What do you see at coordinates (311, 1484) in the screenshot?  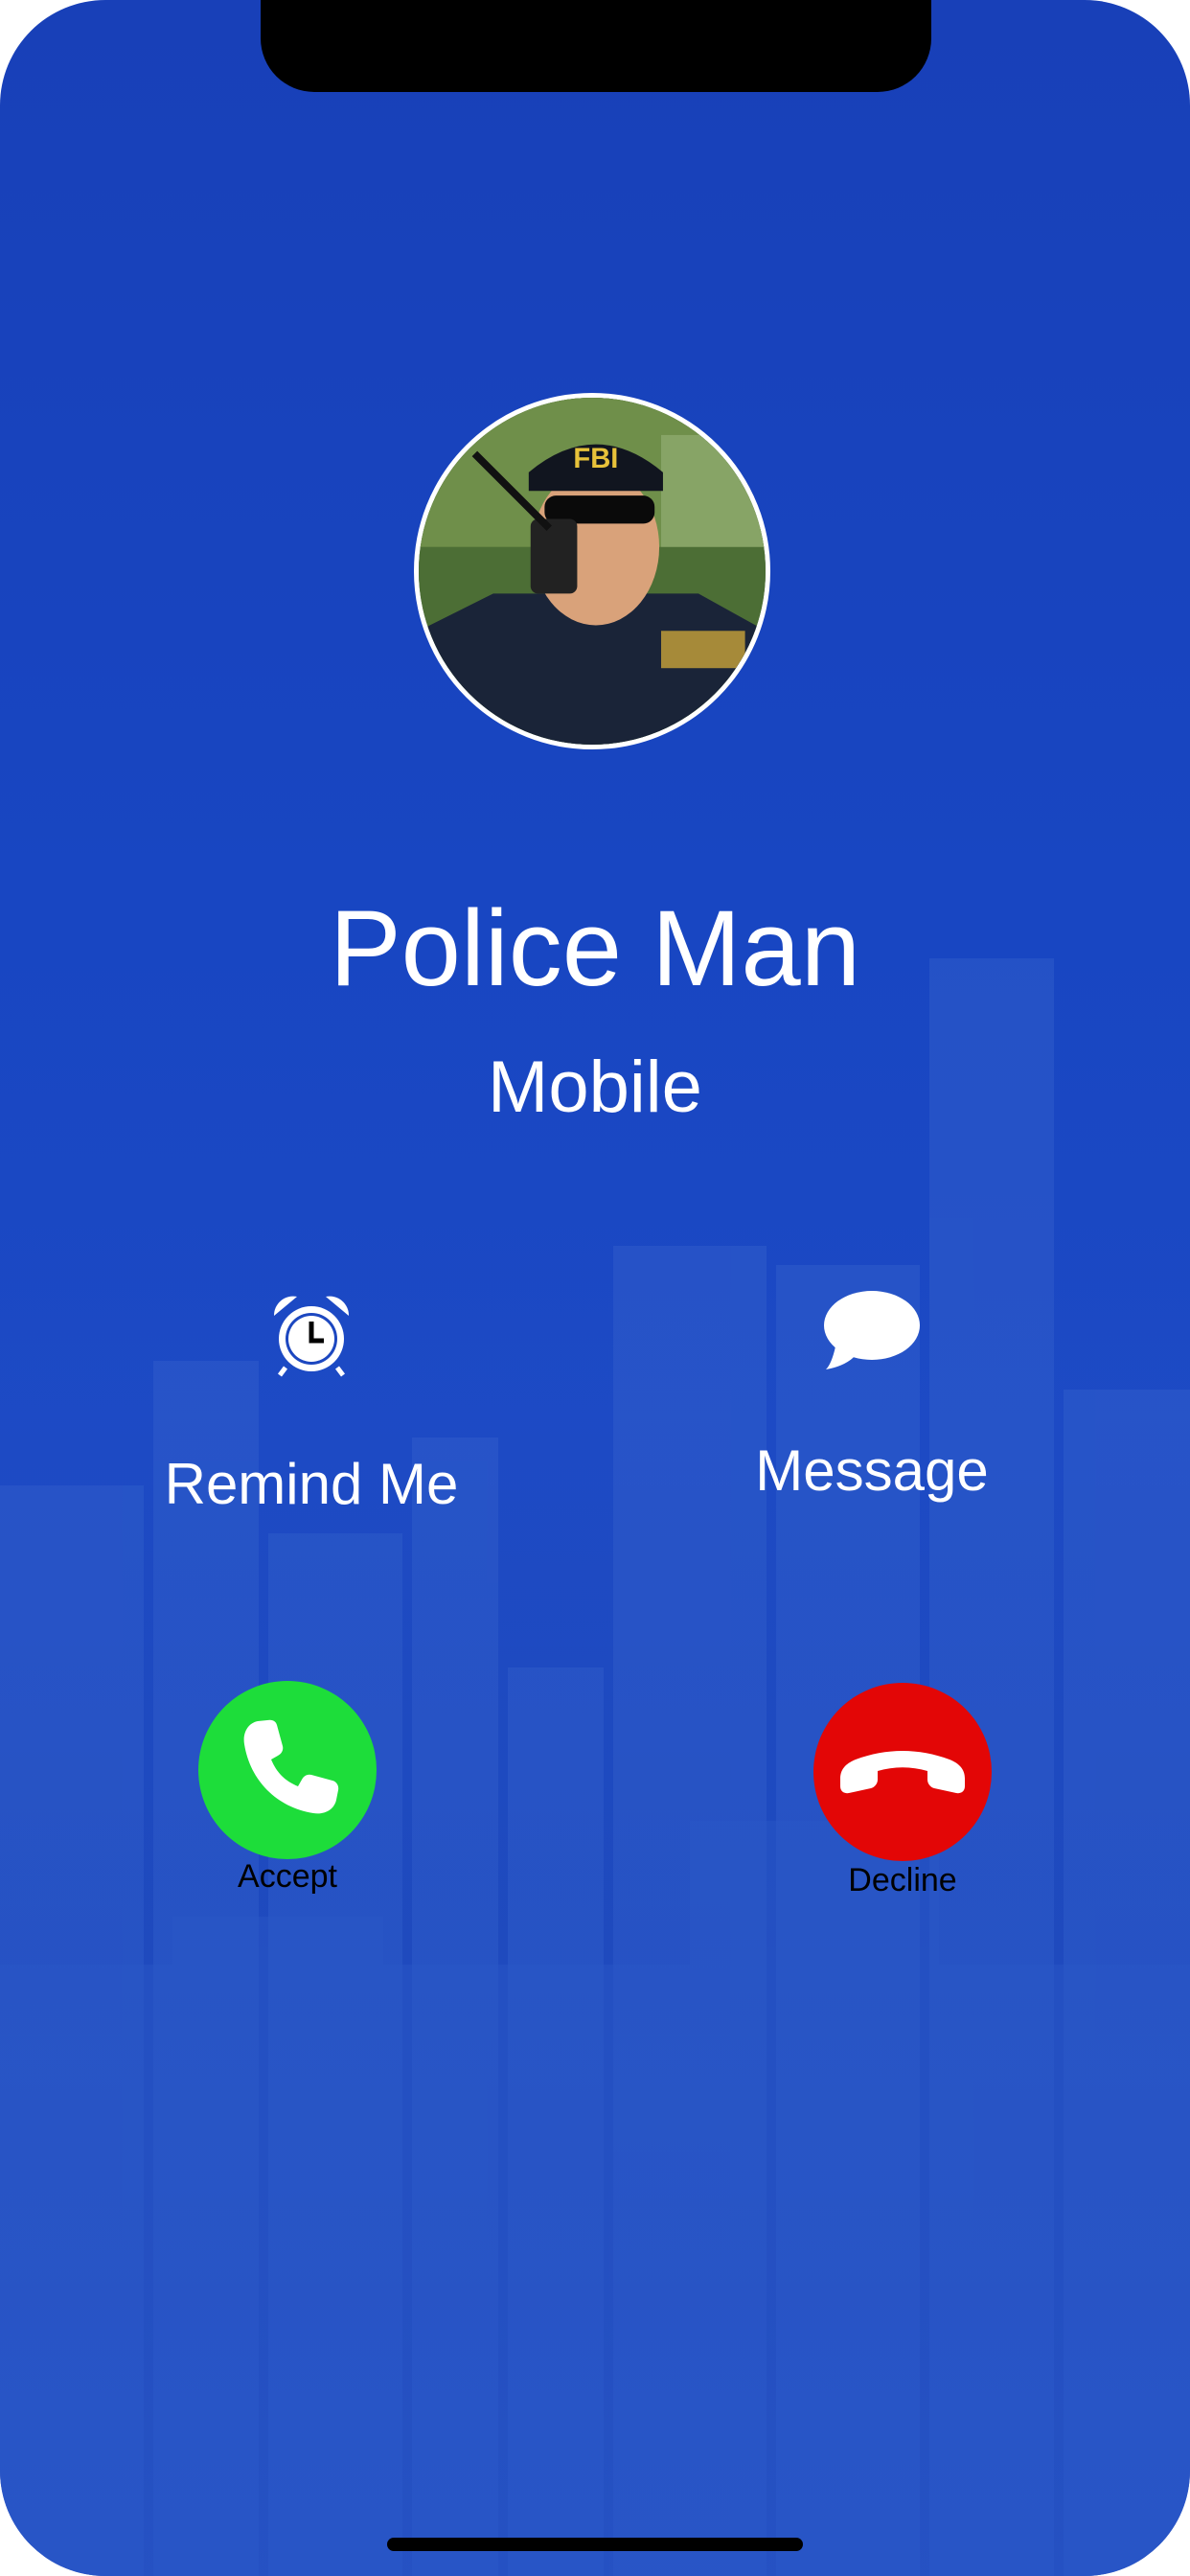 I see `remind-me-label: Remind Me` at bounding box center [311, 1484].